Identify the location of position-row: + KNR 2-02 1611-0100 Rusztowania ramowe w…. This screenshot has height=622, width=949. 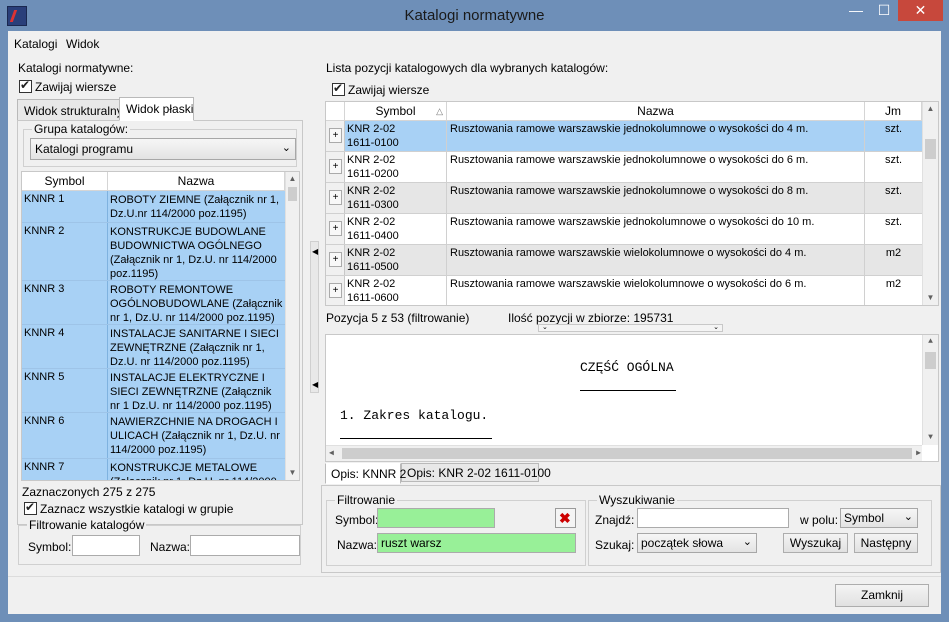
(624, 136).